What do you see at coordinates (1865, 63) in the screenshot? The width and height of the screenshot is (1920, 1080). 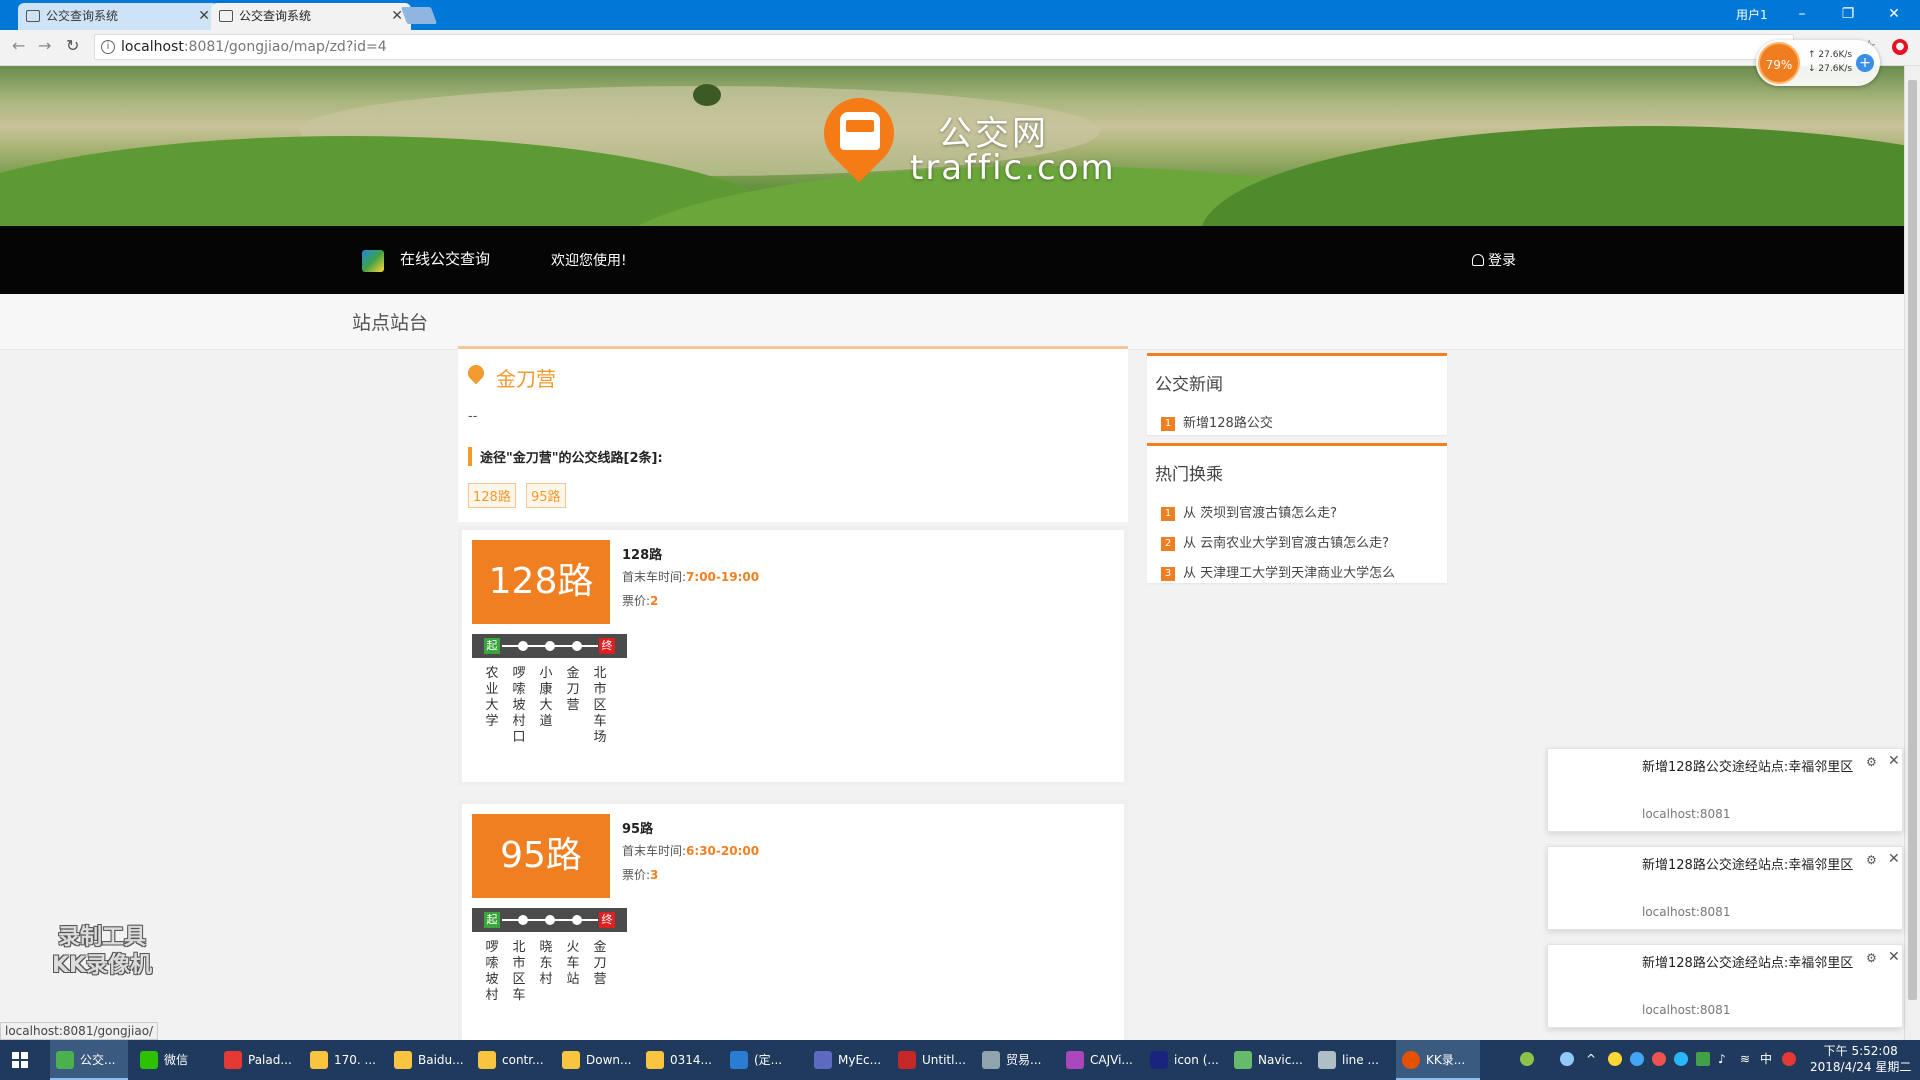 I see `plus-icon: +` at bounding box center [1865, 63].